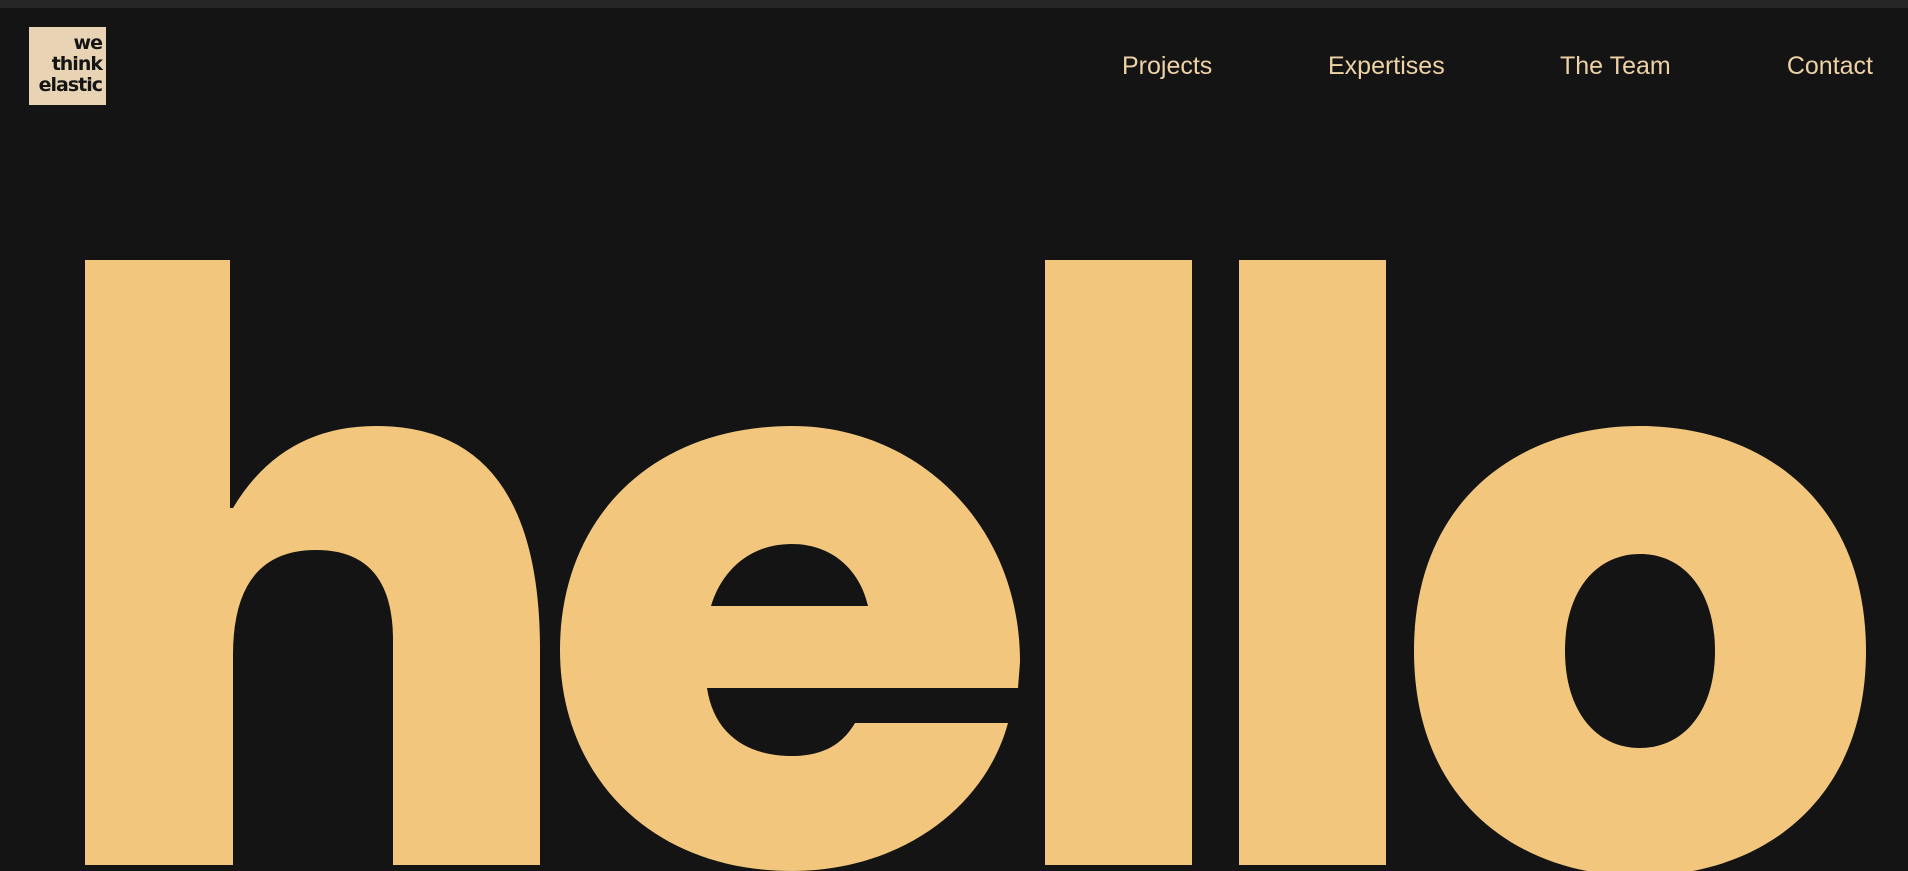 The height and width of the screenshot is (871, 1908). What do you see at coordinates (1640, 648) in the screenshot?
I see `hero-letter-o` at bounding box center [1640, 648].